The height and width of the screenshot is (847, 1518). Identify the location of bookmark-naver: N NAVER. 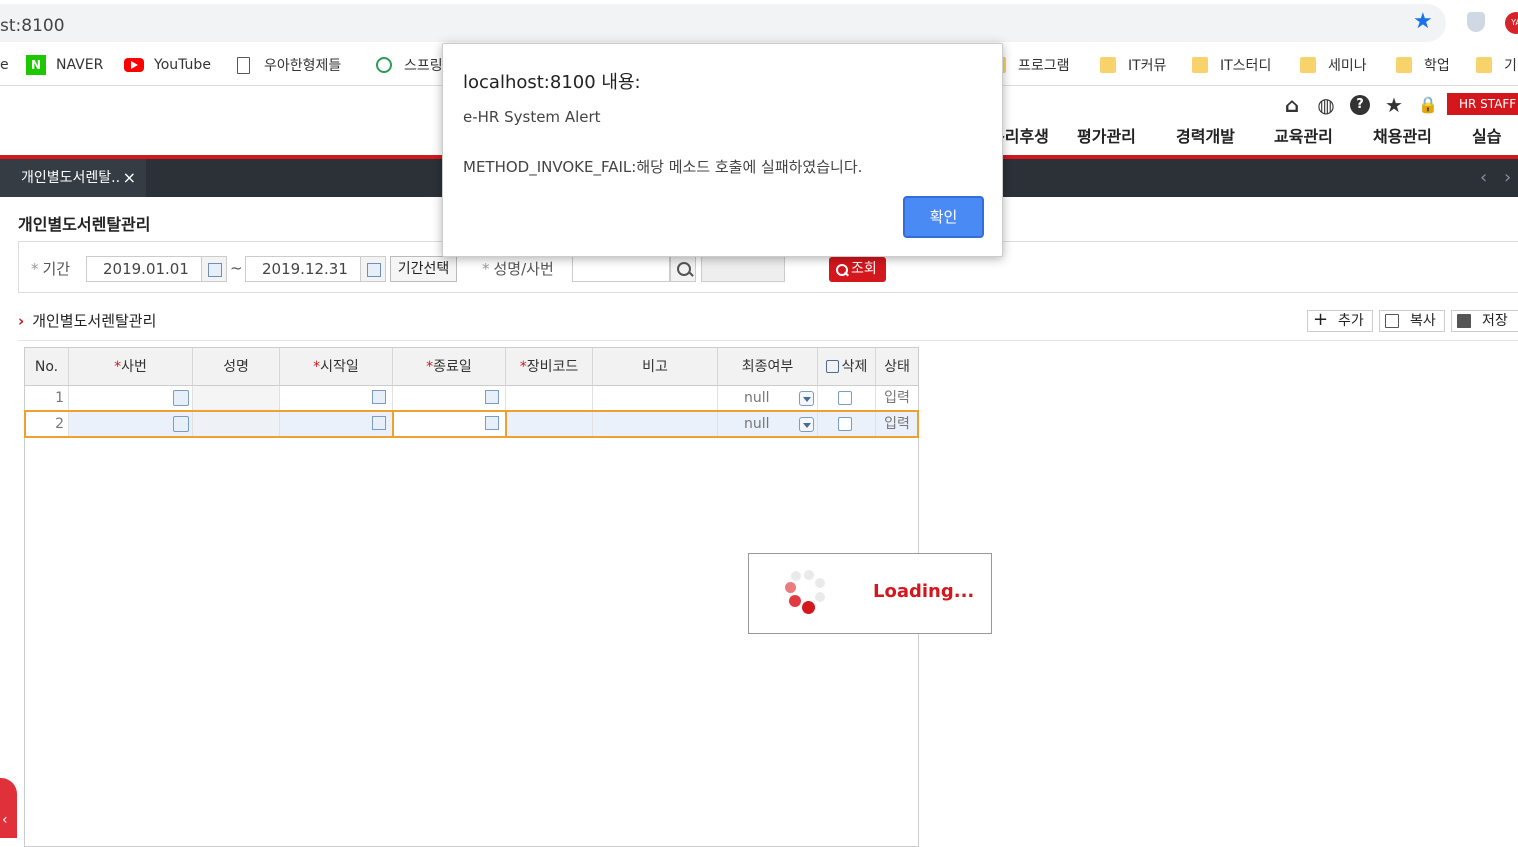
(64, 65).